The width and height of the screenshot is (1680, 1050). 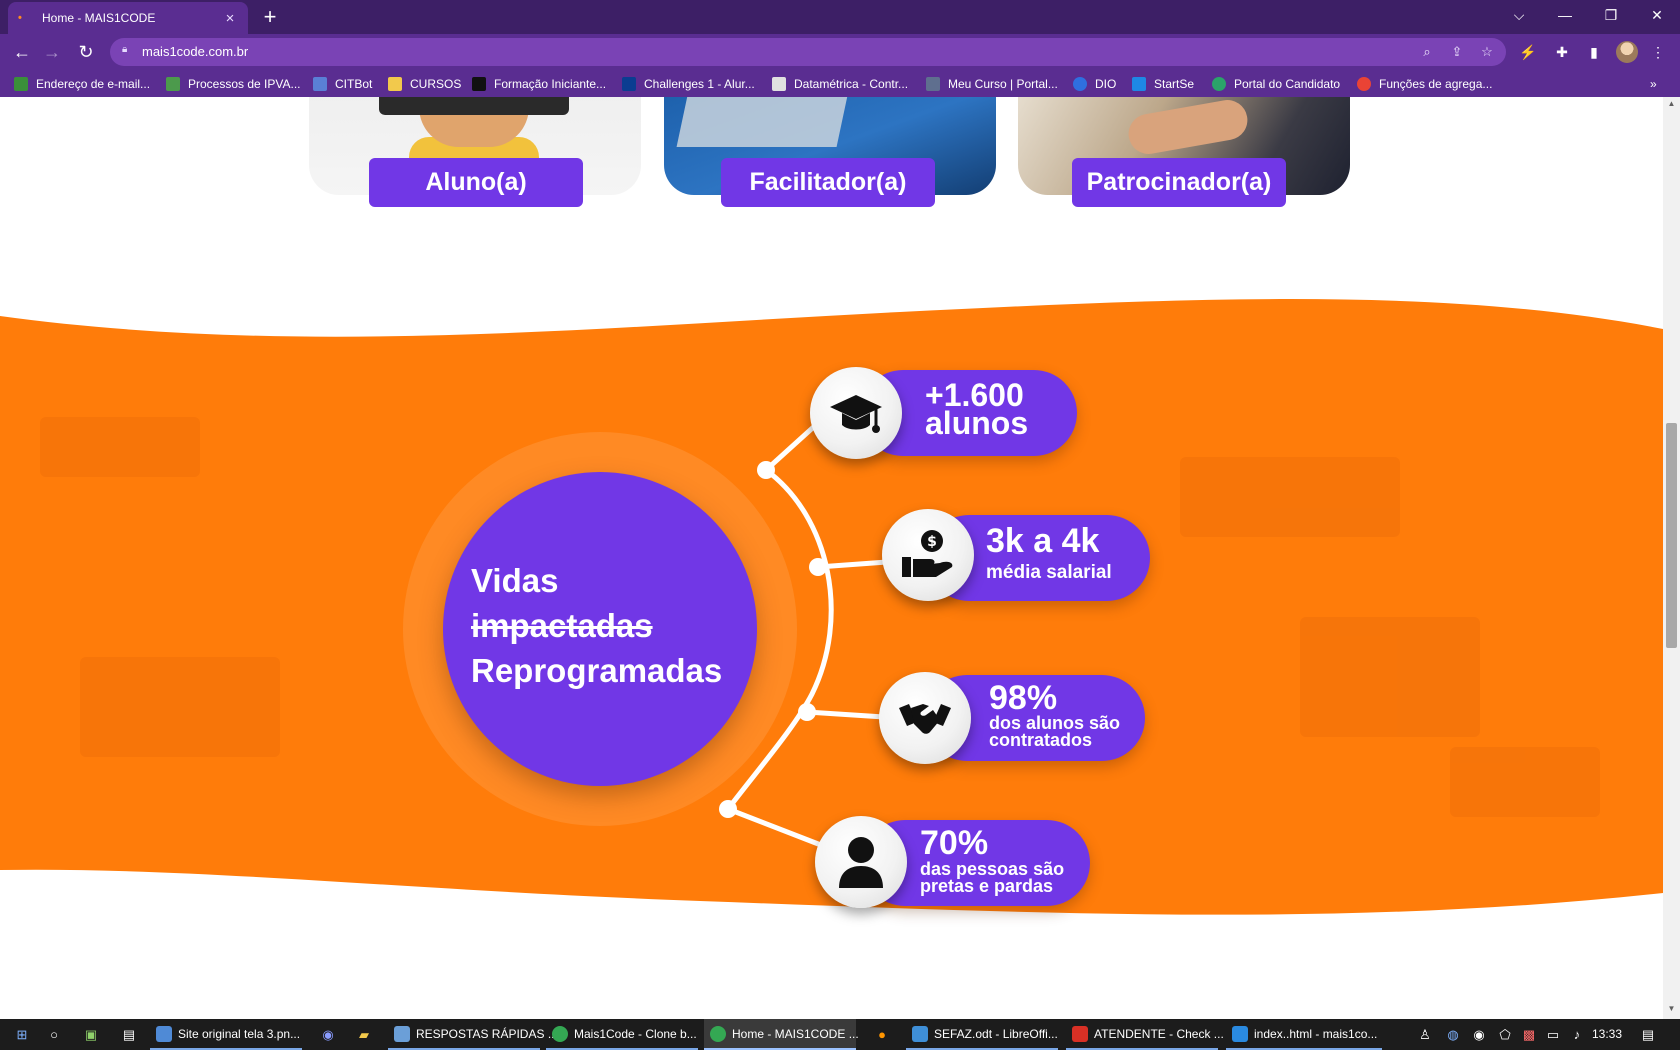 What do you see at coordinates (424, 84) in the screenshot?
I see `bookmark-item: CURSOS` at bounding box center [424, 84].